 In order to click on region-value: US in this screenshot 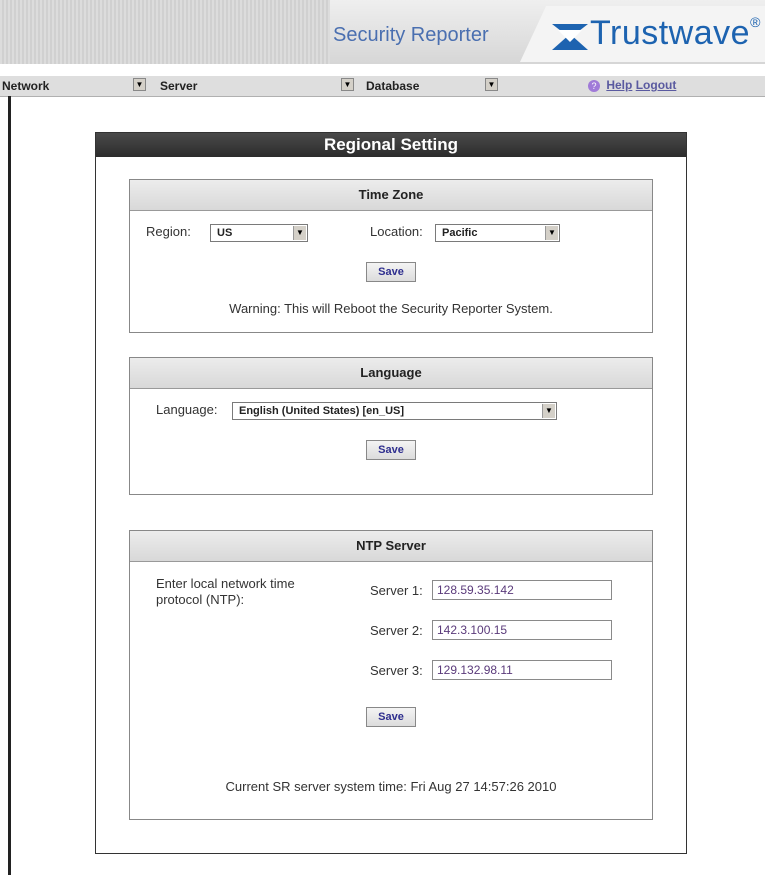, I will do `click(225, 233)`.